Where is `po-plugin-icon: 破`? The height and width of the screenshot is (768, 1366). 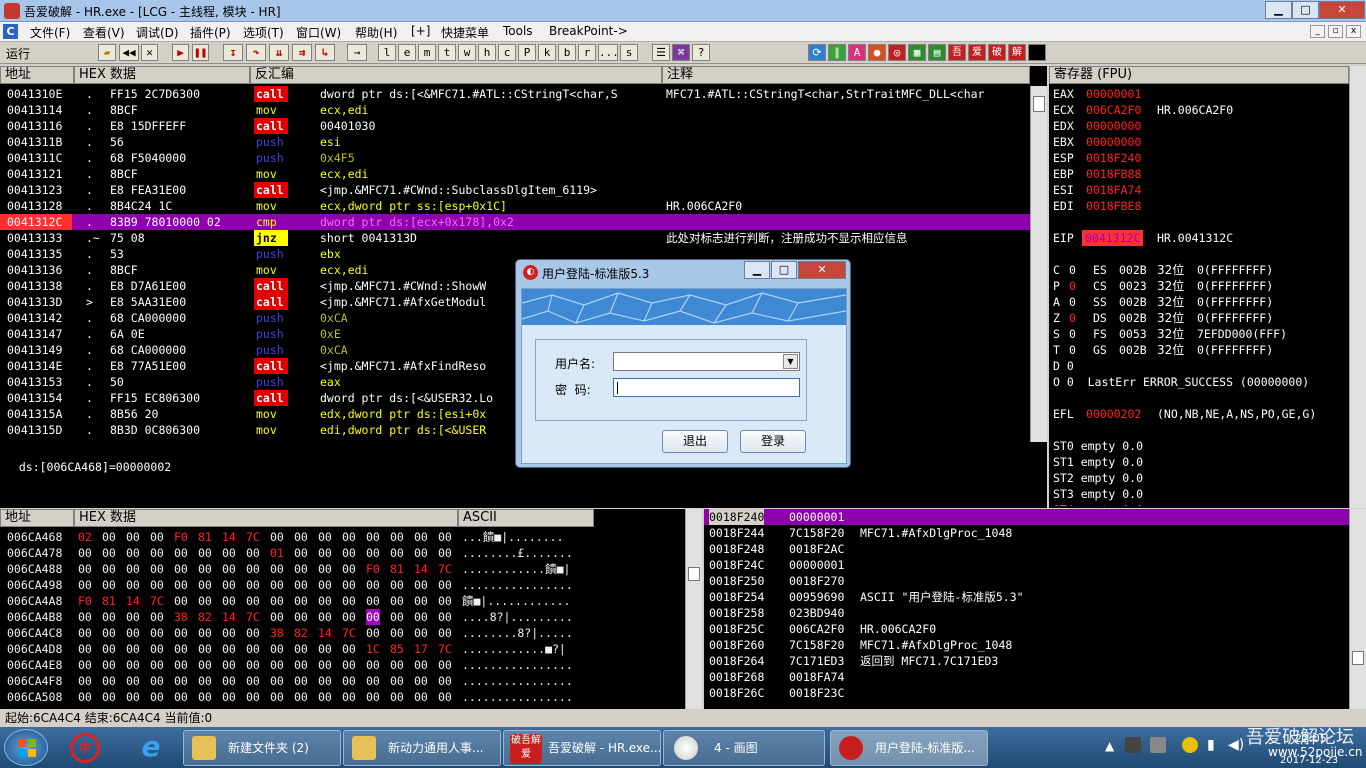 po-plugin-icon: 破 is located at coordinates (997, 52).